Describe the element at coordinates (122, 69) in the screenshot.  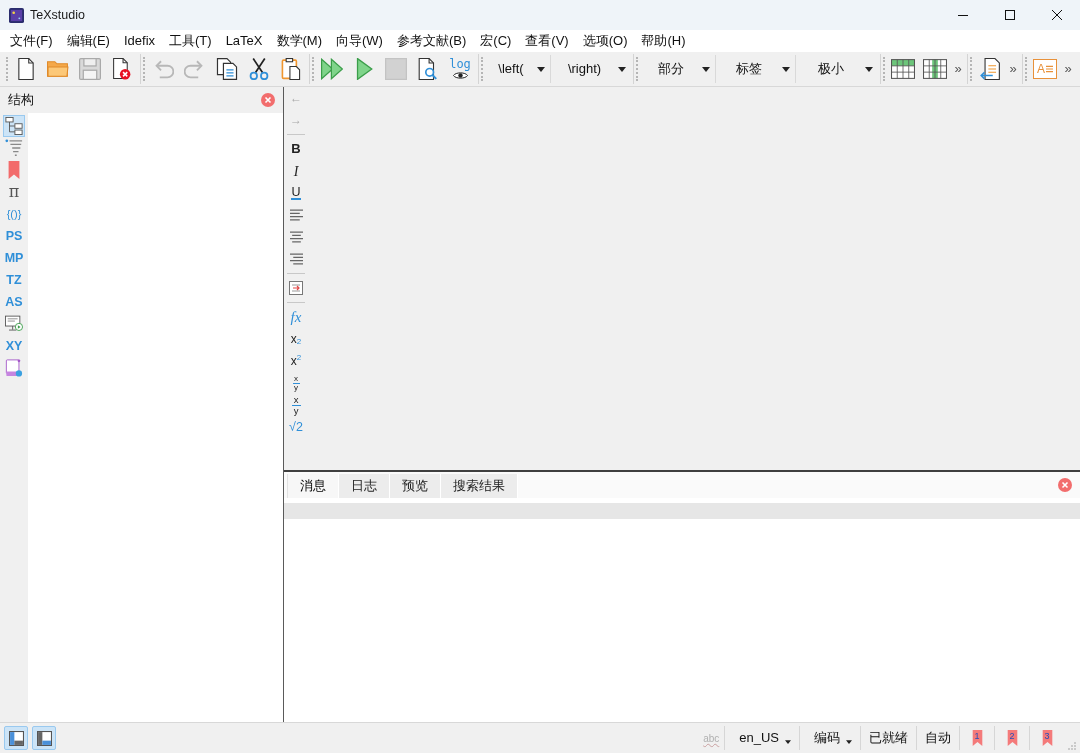
I see `page-close-icon` at that location.